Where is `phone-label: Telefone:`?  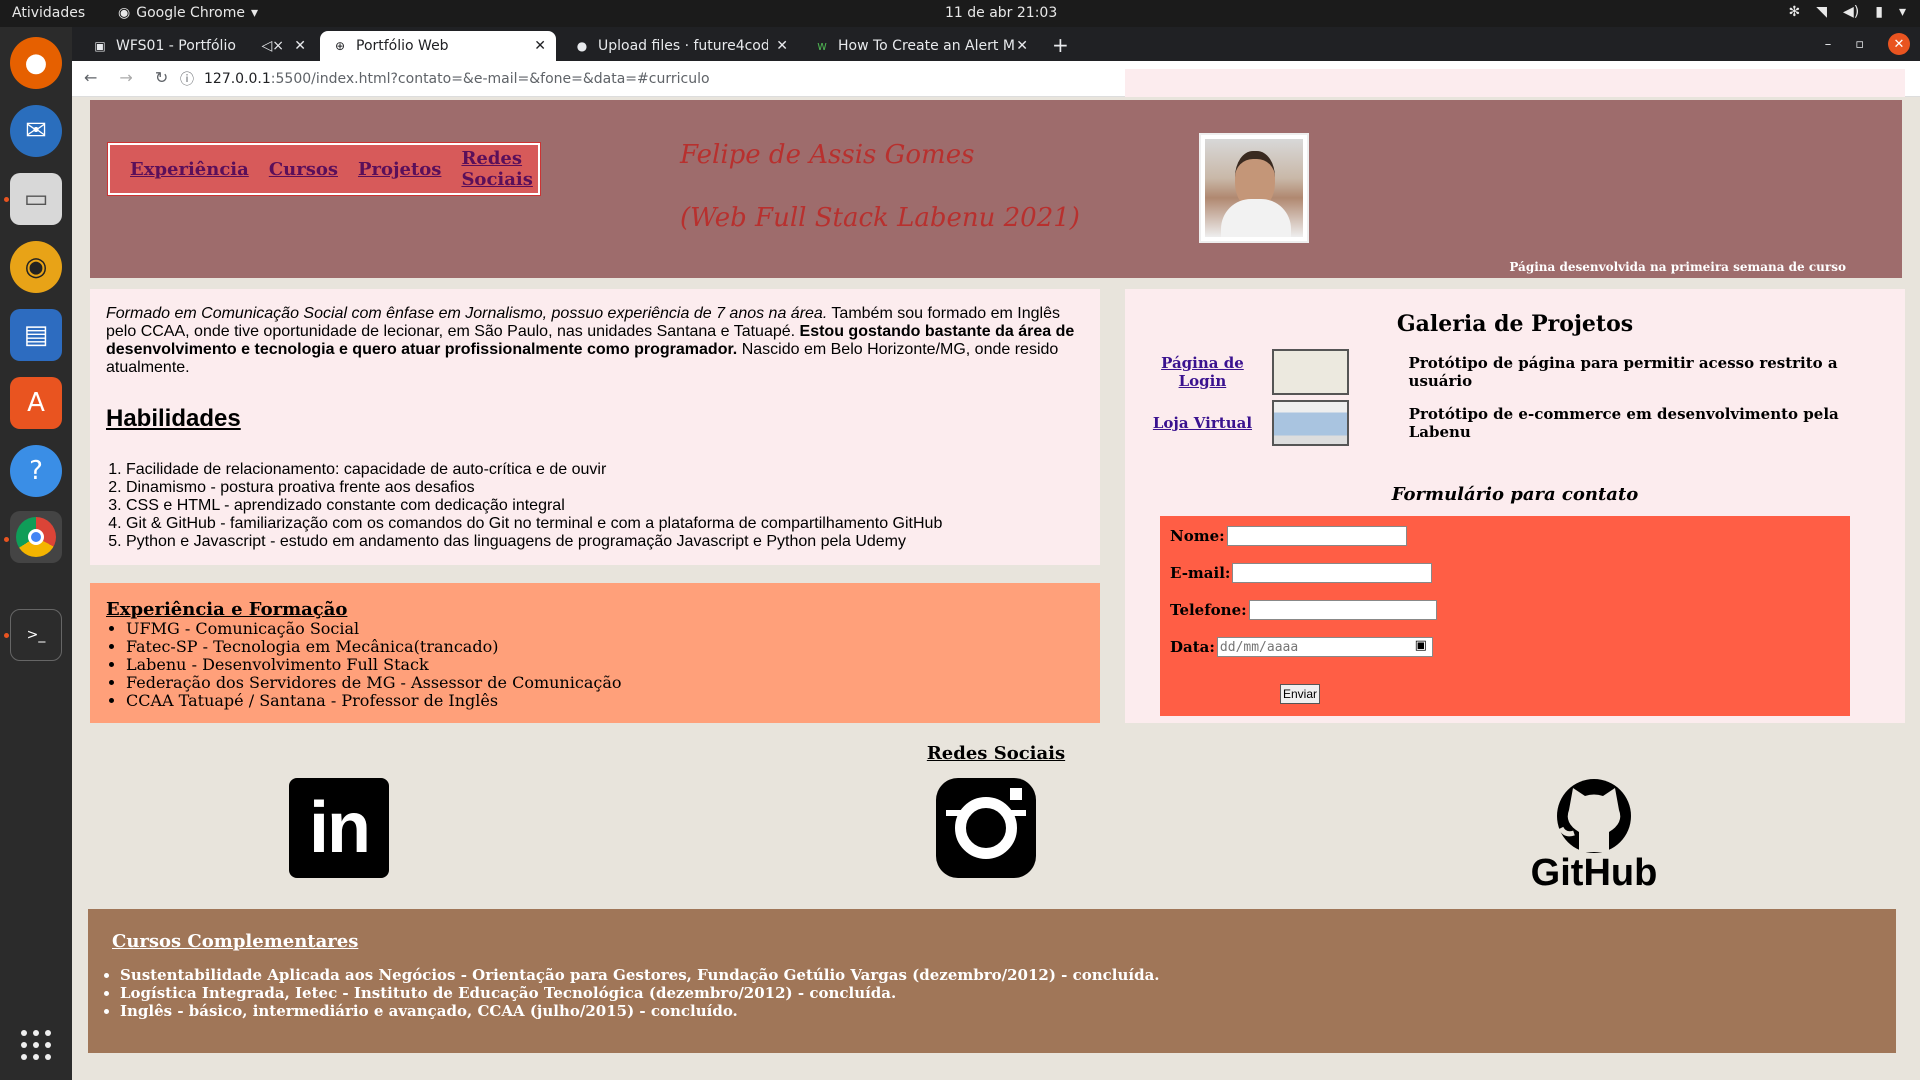 phone-label: Telefone: is located at coordinates (1208, 610).